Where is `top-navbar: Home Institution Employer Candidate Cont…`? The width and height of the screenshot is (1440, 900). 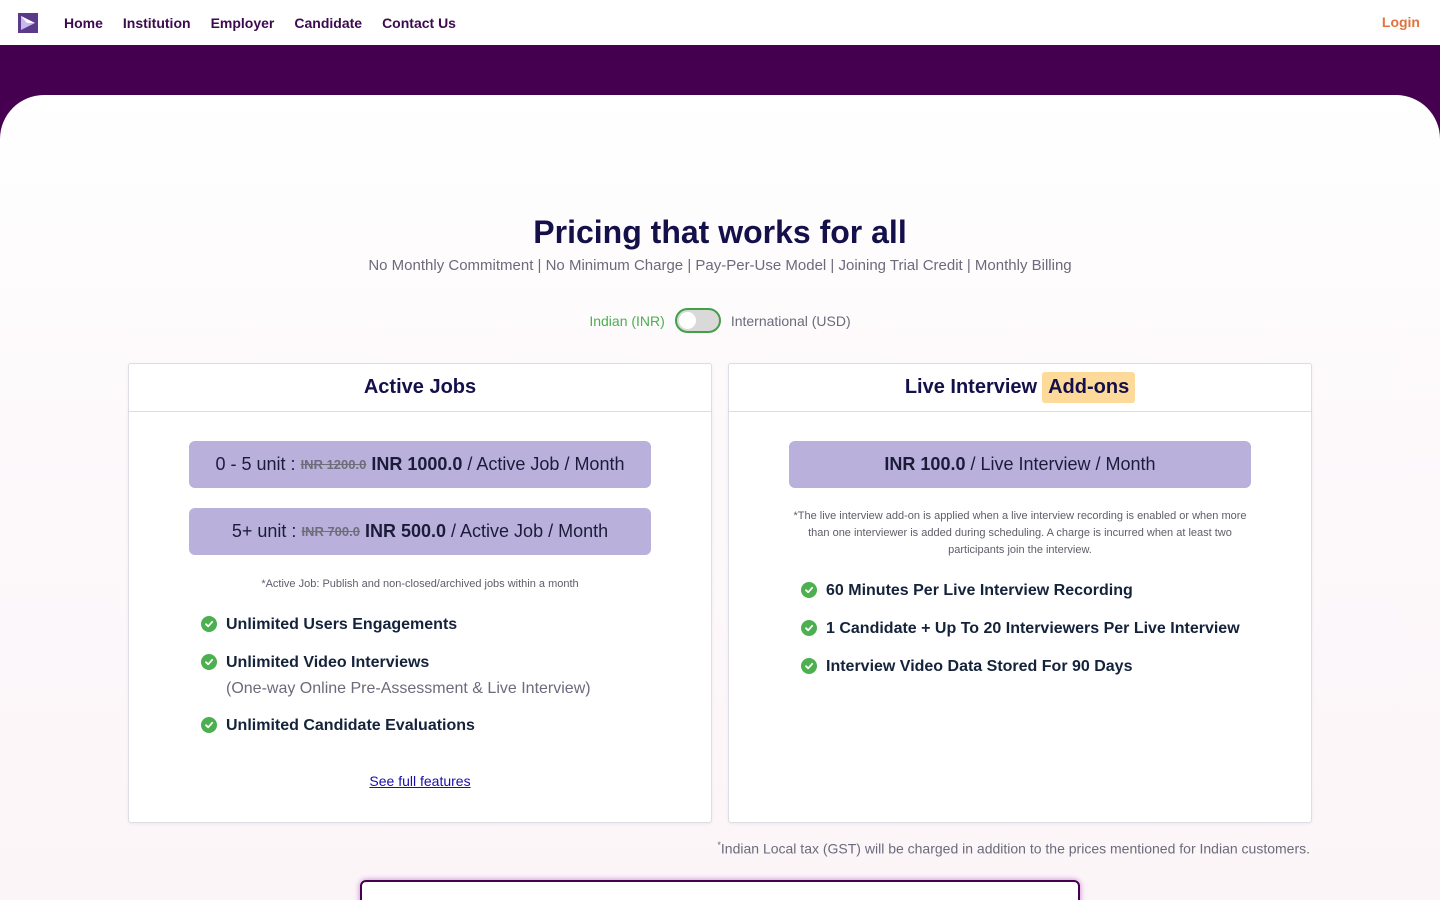 top-navbar: Home Institution Employer Candidate Cont… is located at coordinates (720, 22).